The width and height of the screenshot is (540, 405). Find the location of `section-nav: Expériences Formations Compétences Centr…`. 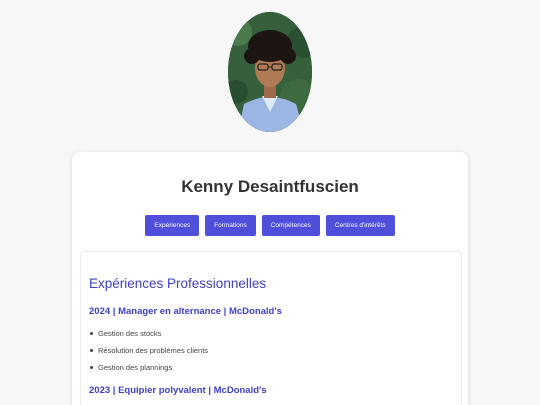

section-nav: Expériences Formations Compétences Centr… is located at coordinates (270, 225).